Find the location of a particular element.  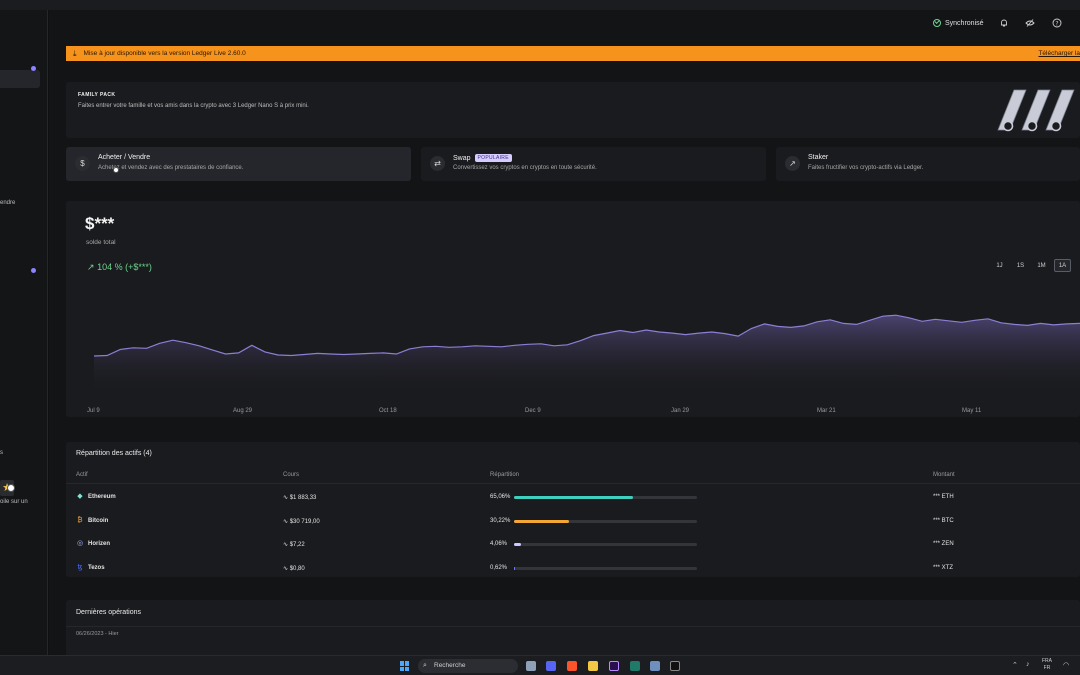

premiere-pro-icon is located at coordinates (614, 666).